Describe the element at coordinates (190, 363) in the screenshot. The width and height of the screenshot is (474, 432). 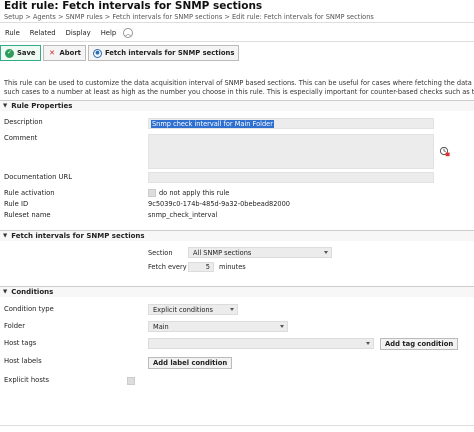
I see `add-label-condition-button: Add label condition` at that location.